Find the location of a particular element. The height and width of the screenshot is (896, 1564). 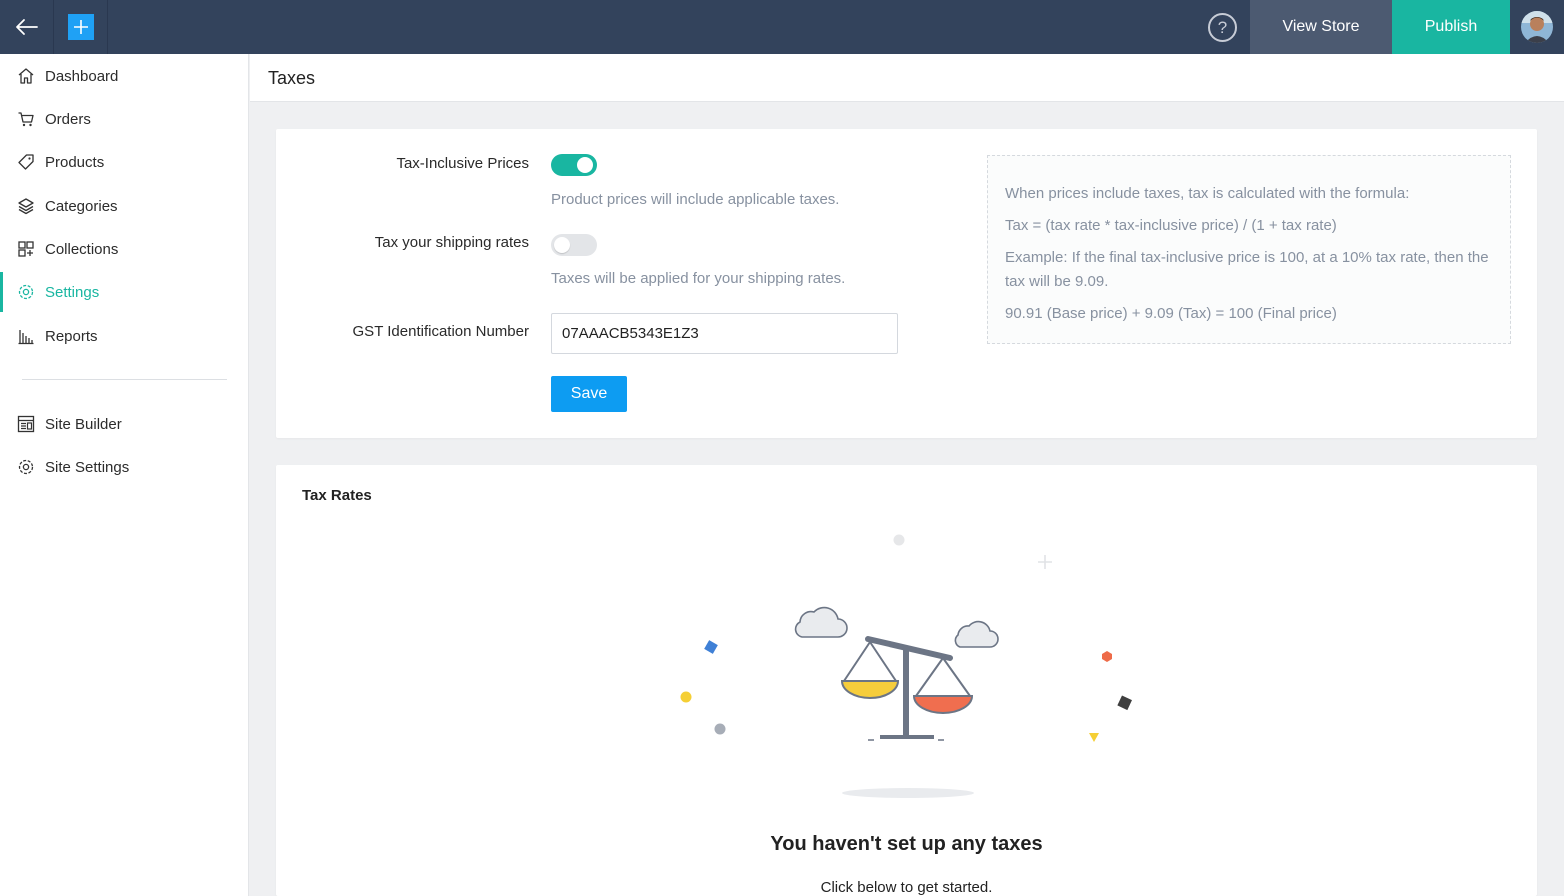

sidebar-item-label: Products is located at coordinates (75, 162).